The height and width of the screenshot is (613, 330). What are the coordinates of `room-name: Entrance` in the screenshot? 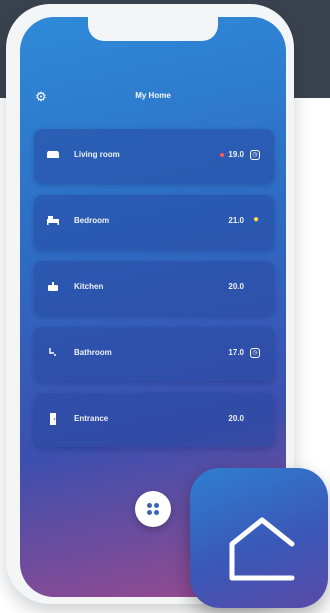 It's located at (91, 418).